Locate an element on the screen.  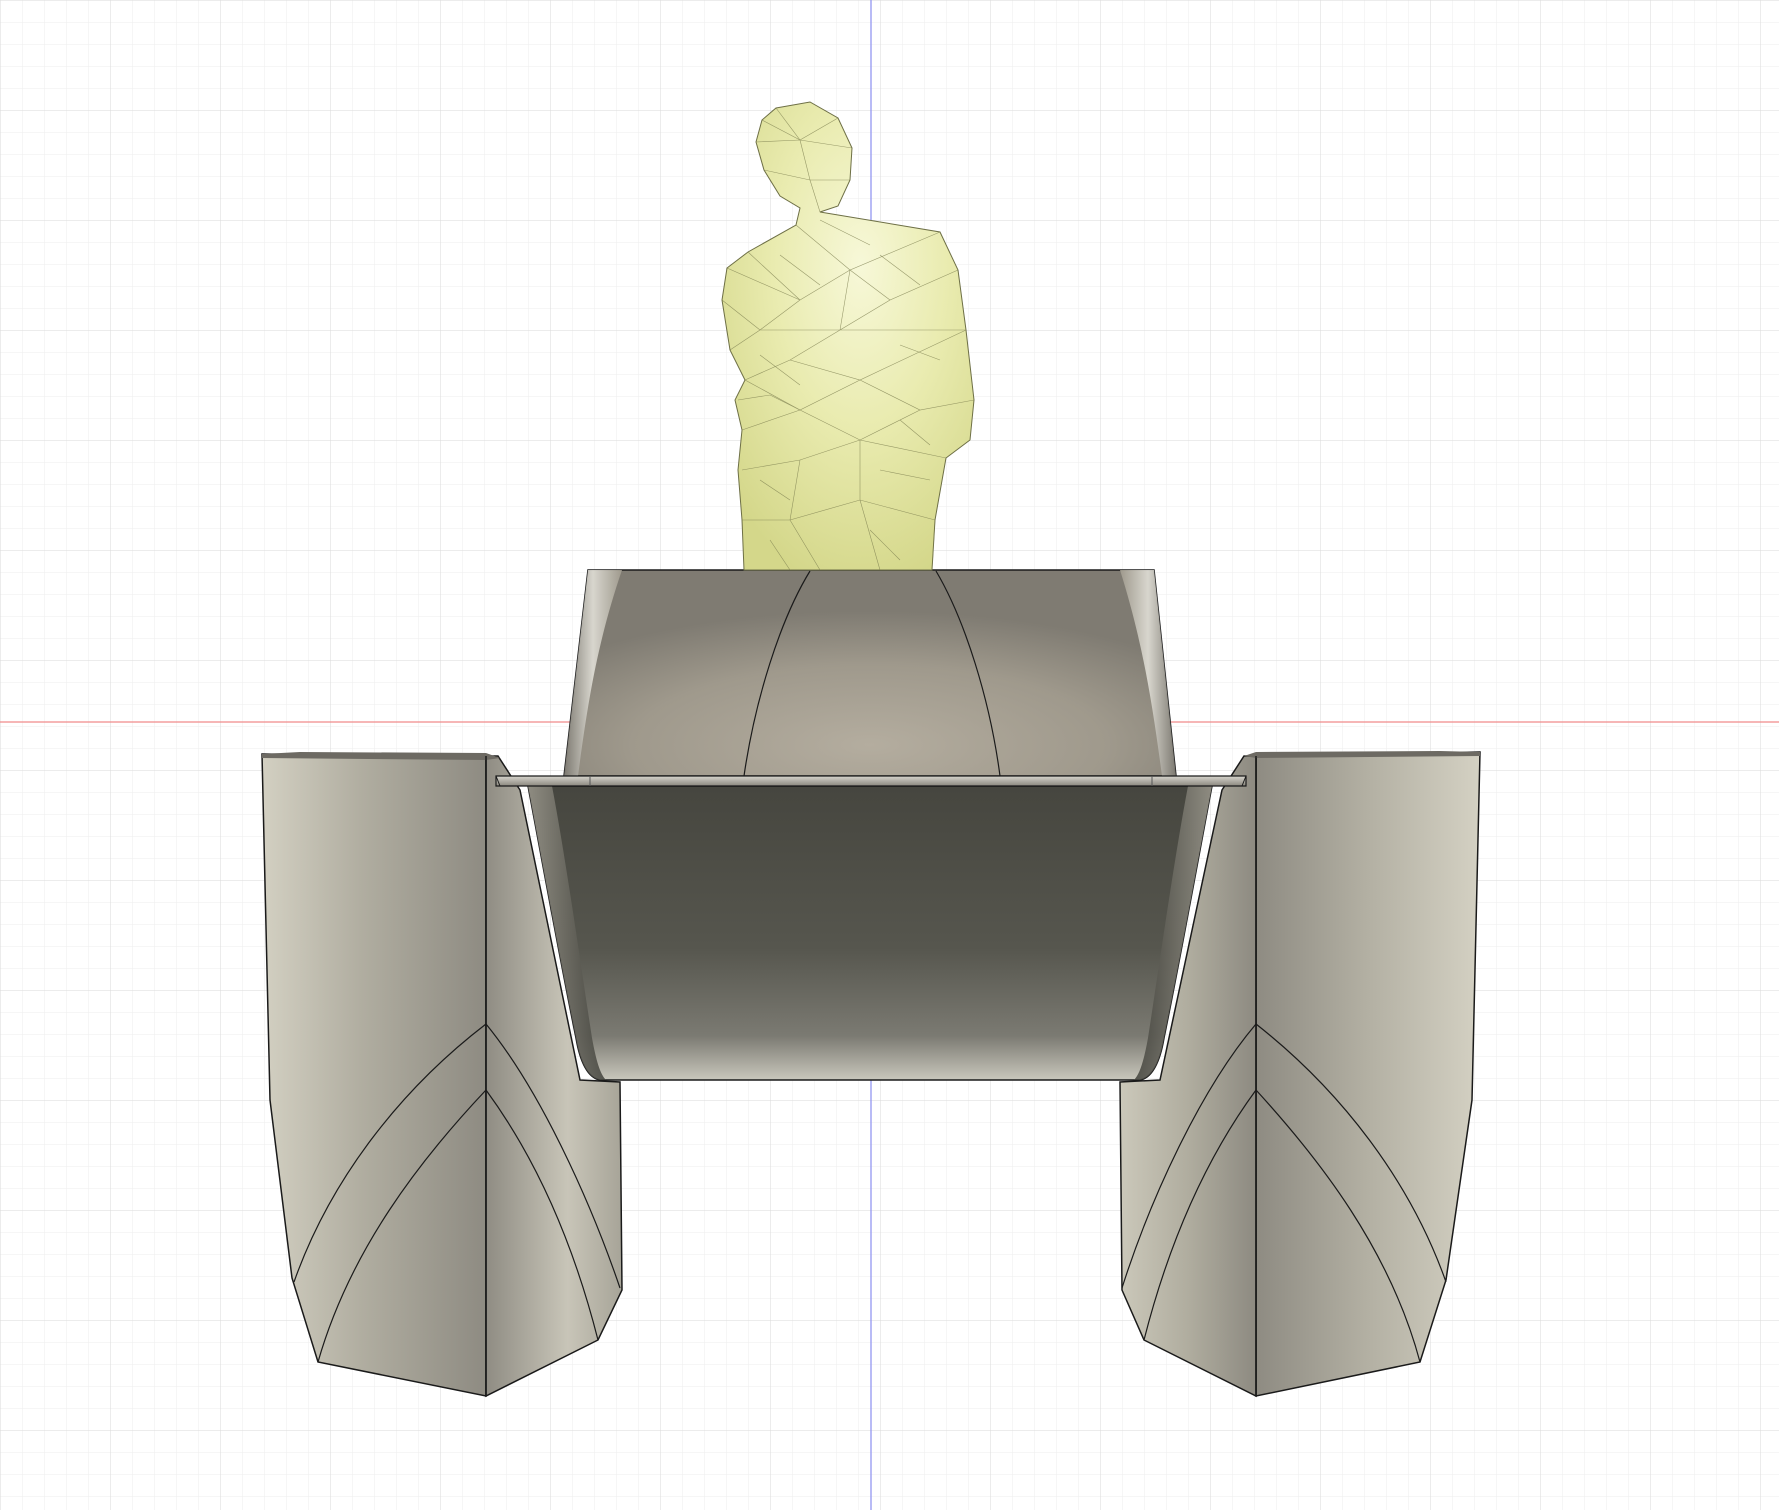
center-tunnel is located at coordinates (870, 933).